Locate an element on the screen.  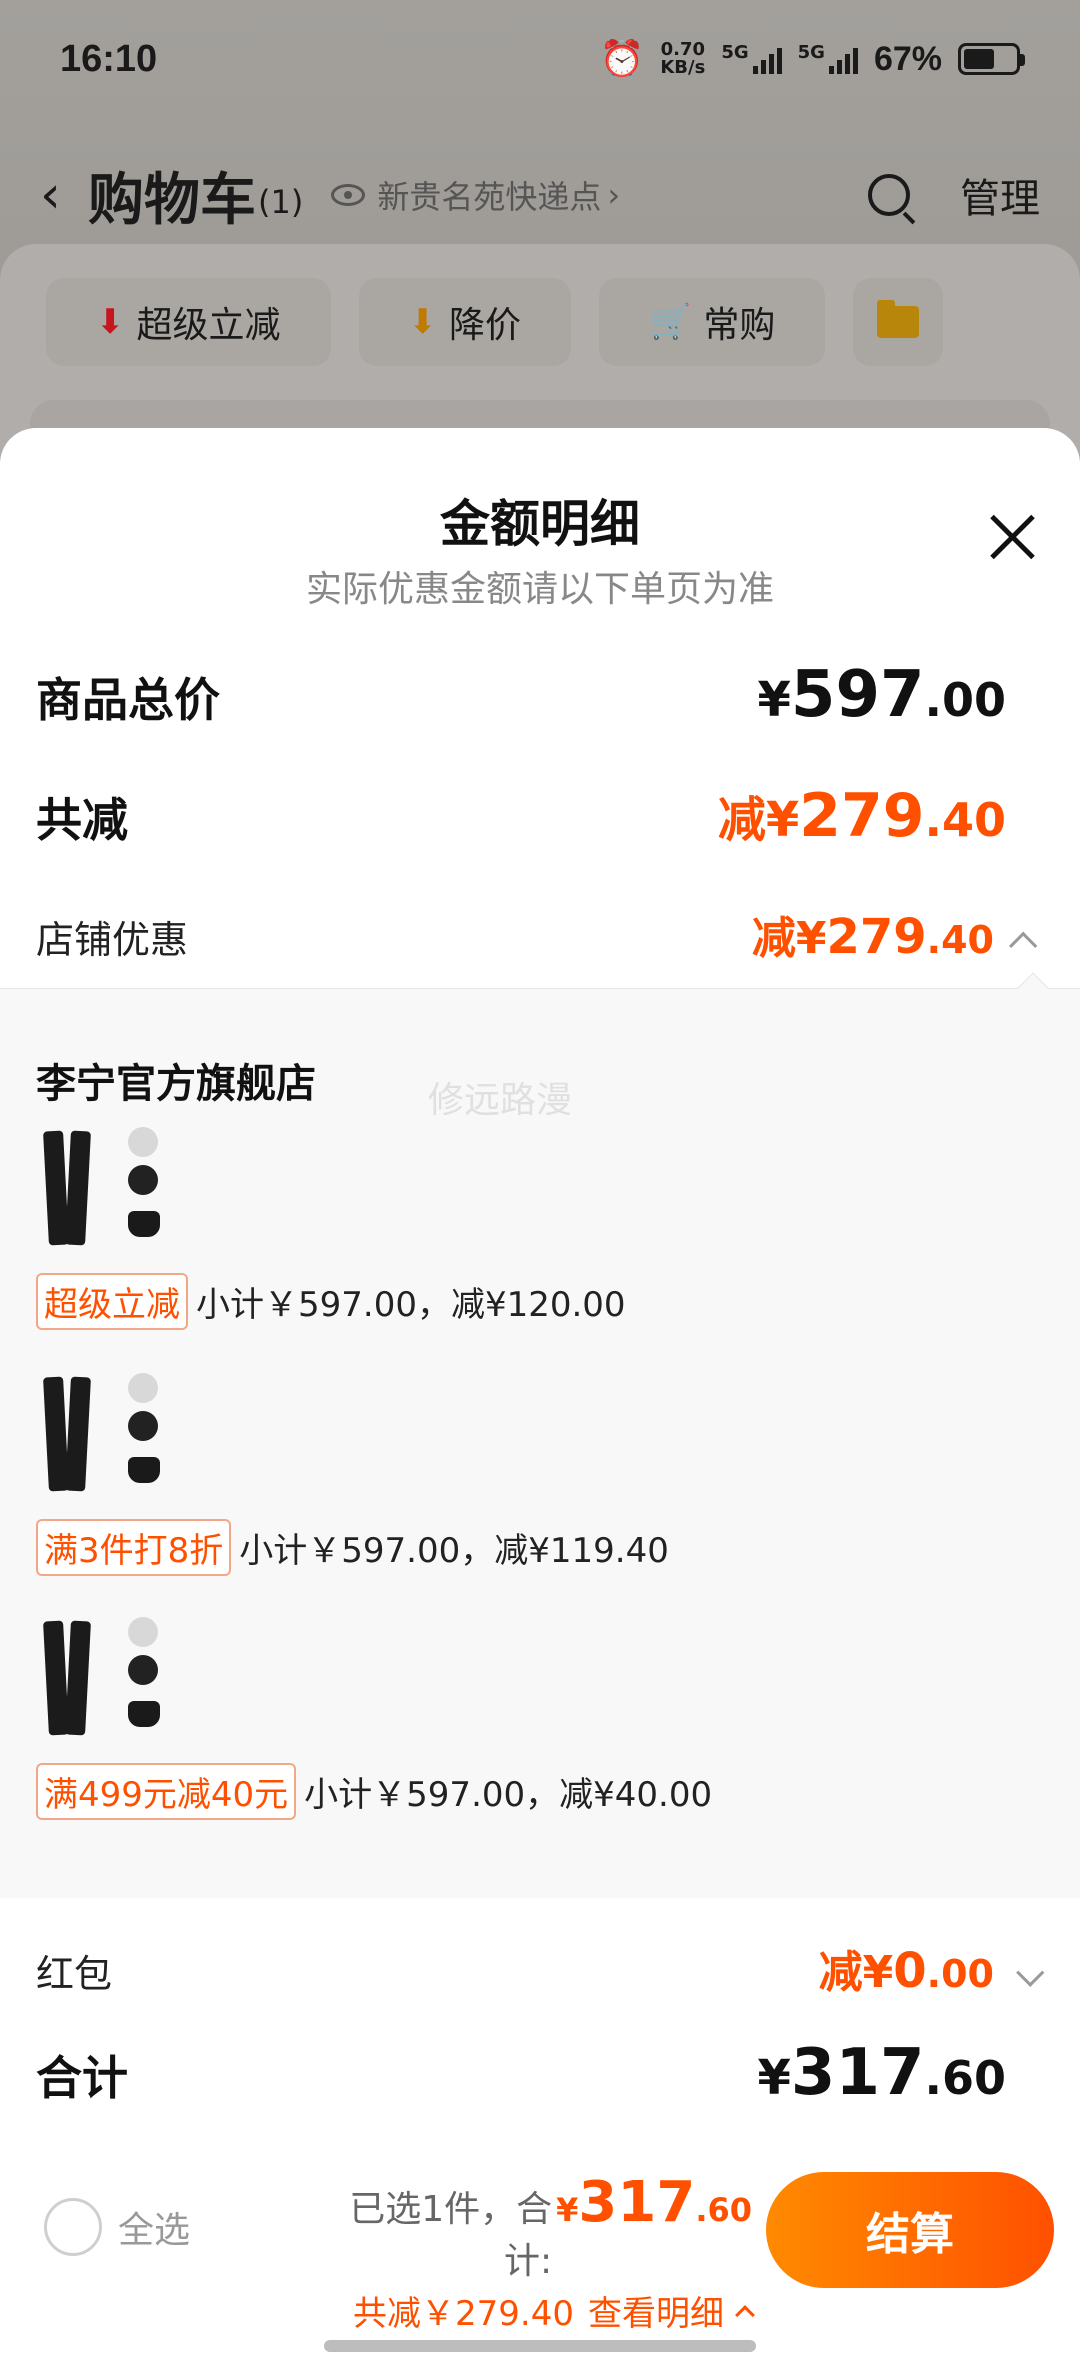
total-price-value: ¥597.00 is located at coordinates (882, 695).